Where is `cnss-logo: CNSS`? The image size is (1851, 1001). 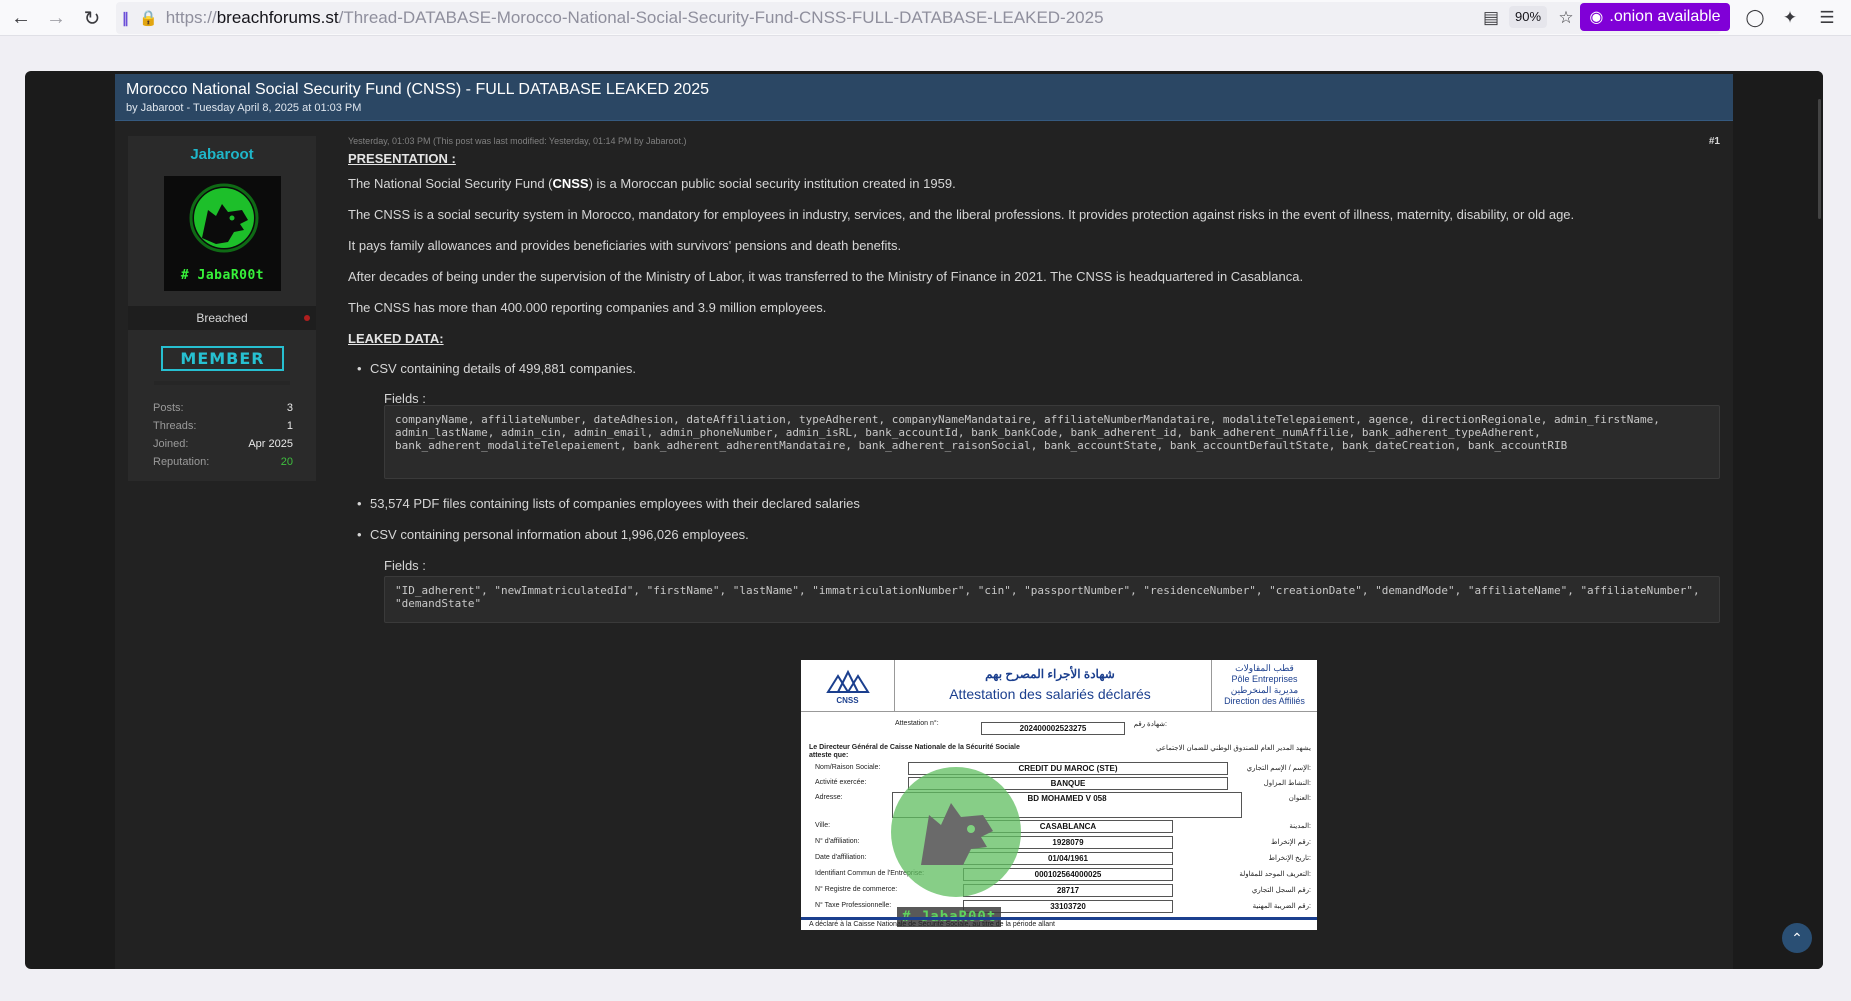 cnss-logo: CNSS is located at coordinates (848, 686).